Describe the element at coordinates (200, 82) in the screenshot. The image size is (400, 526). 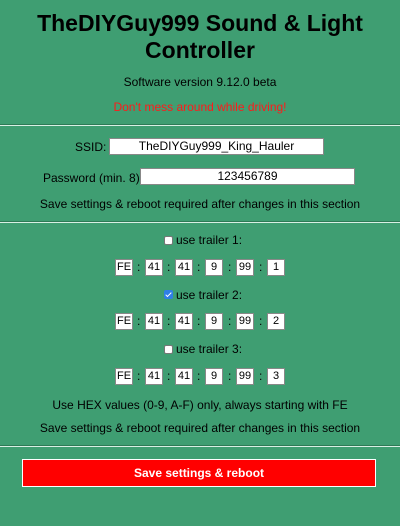
I see `software-version: Software version 9.12.0 beta` at that location.